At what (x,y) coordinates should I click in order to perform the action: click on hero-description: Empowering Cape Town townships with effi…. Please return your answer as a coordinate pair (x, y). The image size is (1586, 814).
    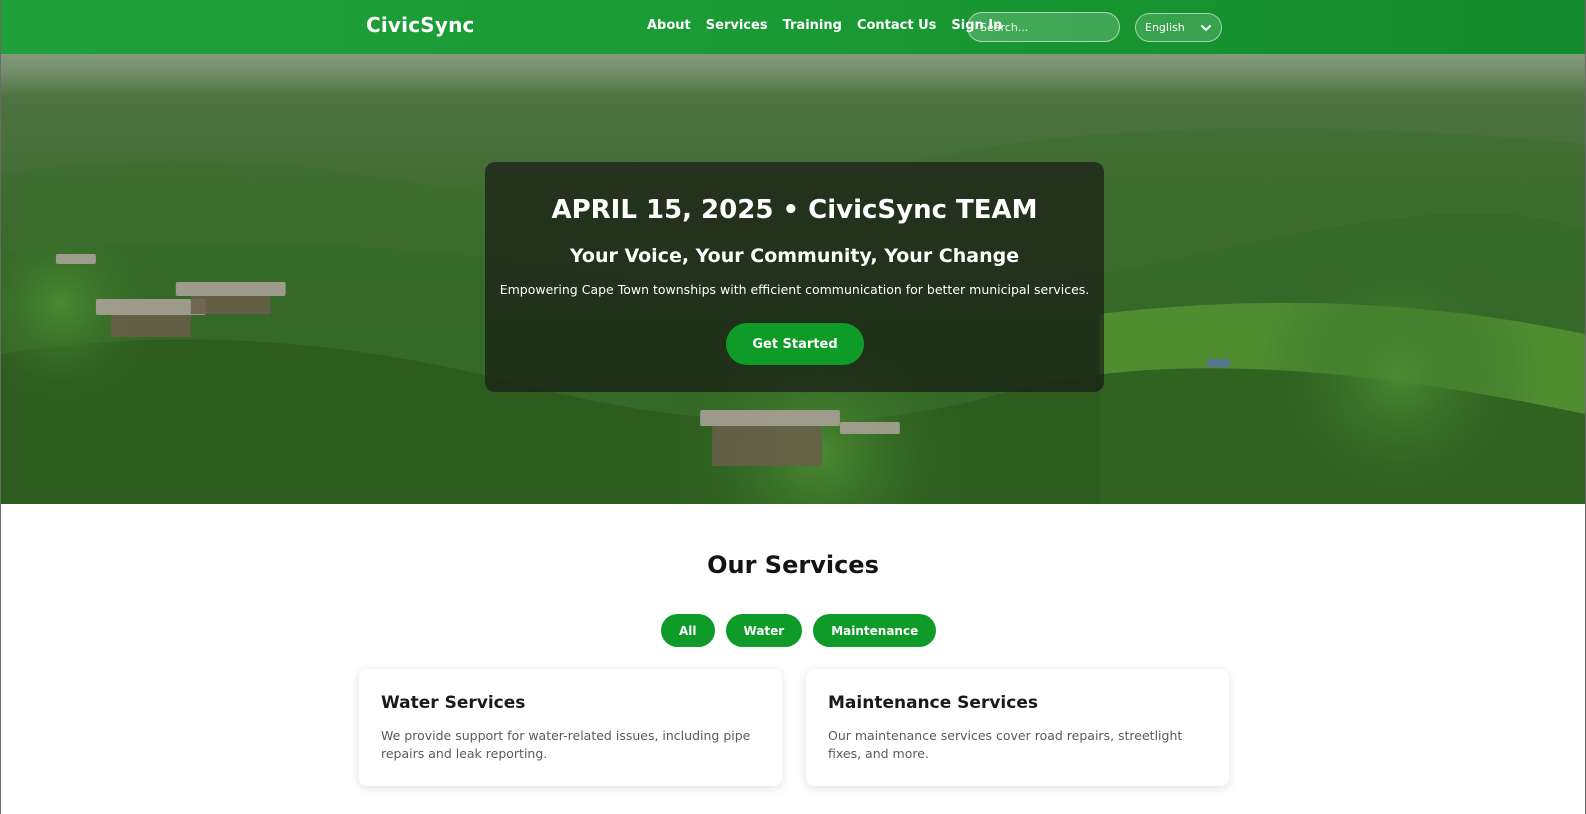
    Looking at the image, I should click on (794, 289).